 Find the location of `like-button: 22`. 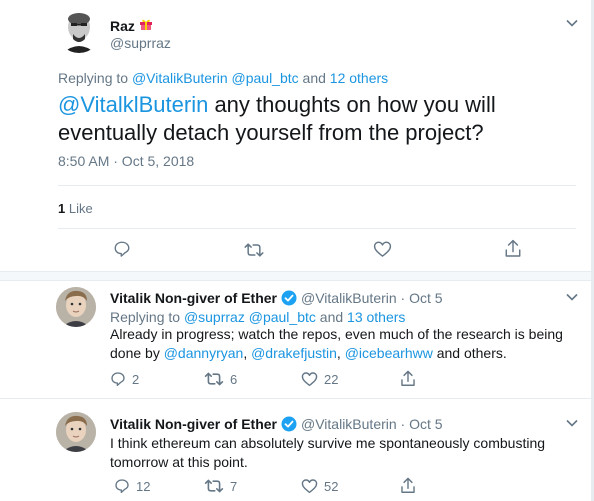

like-button: 22 is located at coordinates (319, 379).